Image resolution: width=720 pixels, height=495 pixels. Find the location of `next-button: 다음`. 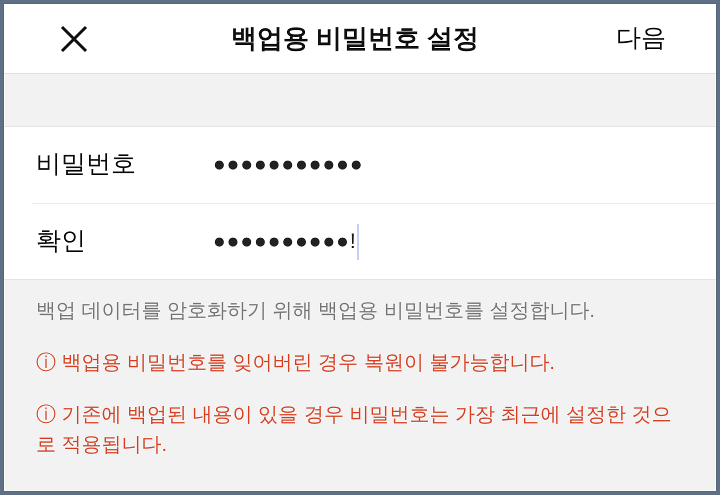

next-button: 다음 is located at coordinates (641, 39).